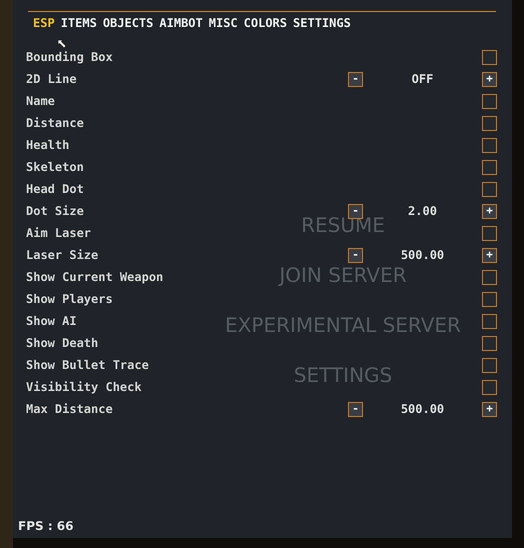 This screenshot has height=548, width=524. I want to click on tab: COLORS, so click(265, 23).